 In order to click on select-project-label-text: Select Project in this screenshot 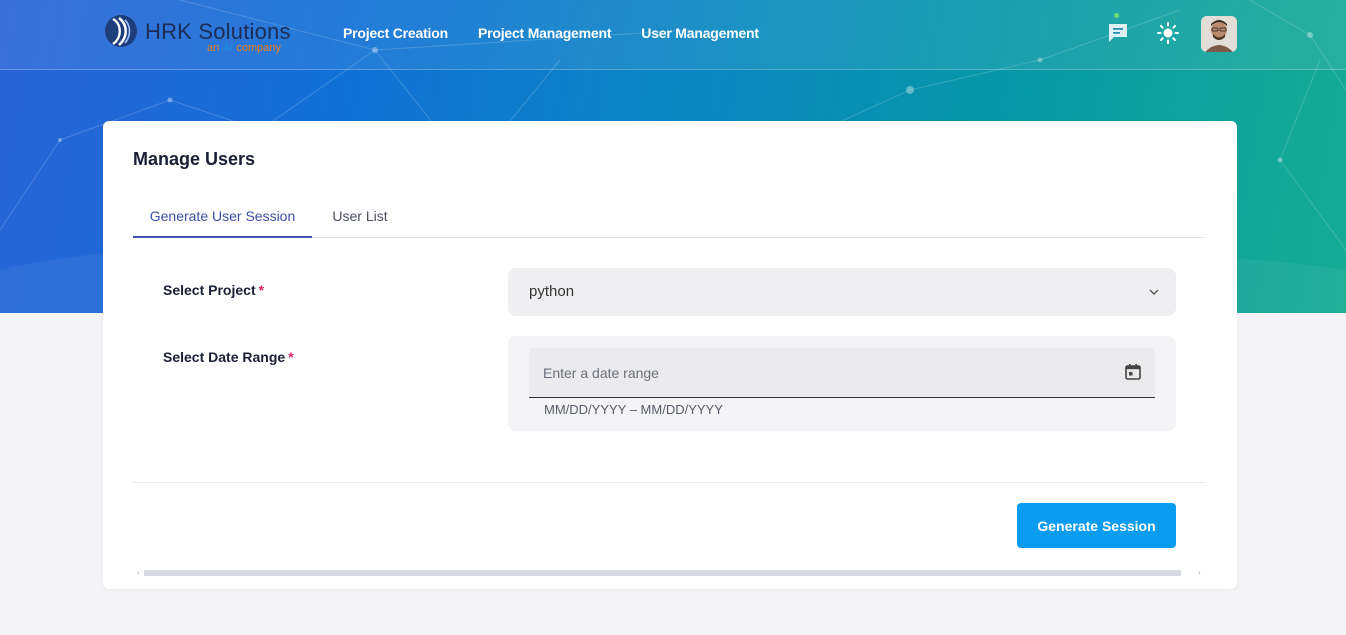, I will do `click(209, 290)`.